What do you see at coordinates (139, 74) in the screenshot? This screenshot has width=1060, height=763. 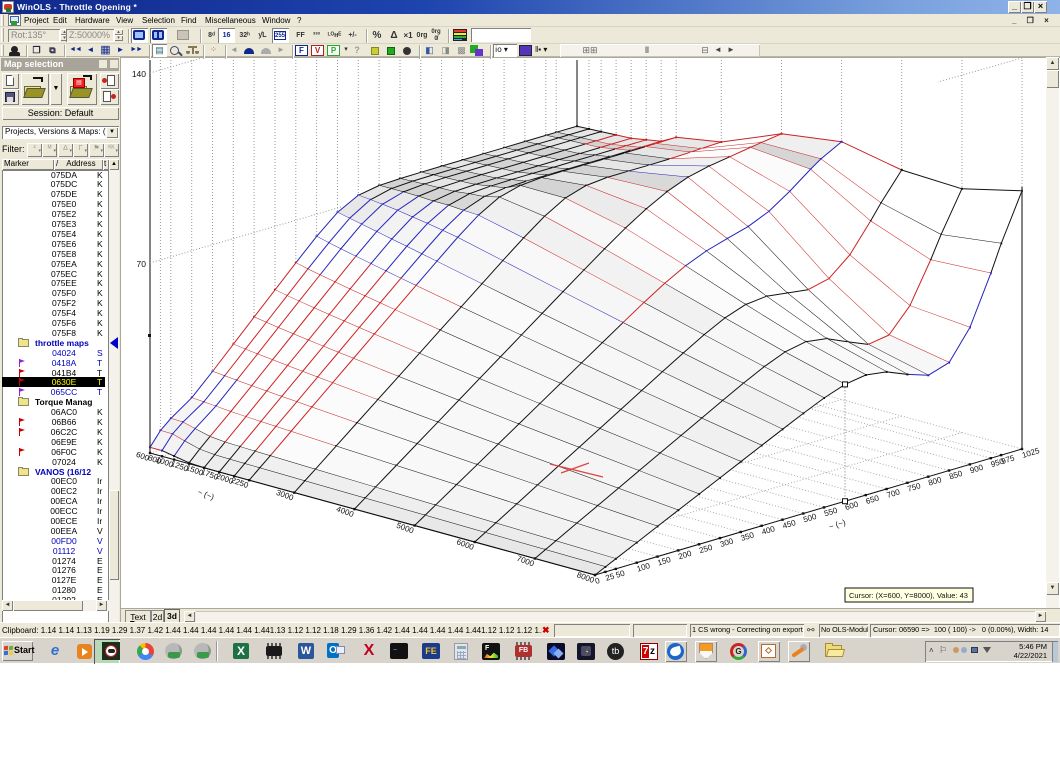 I see `svg-text: 140` at bounding box center [139, 74].